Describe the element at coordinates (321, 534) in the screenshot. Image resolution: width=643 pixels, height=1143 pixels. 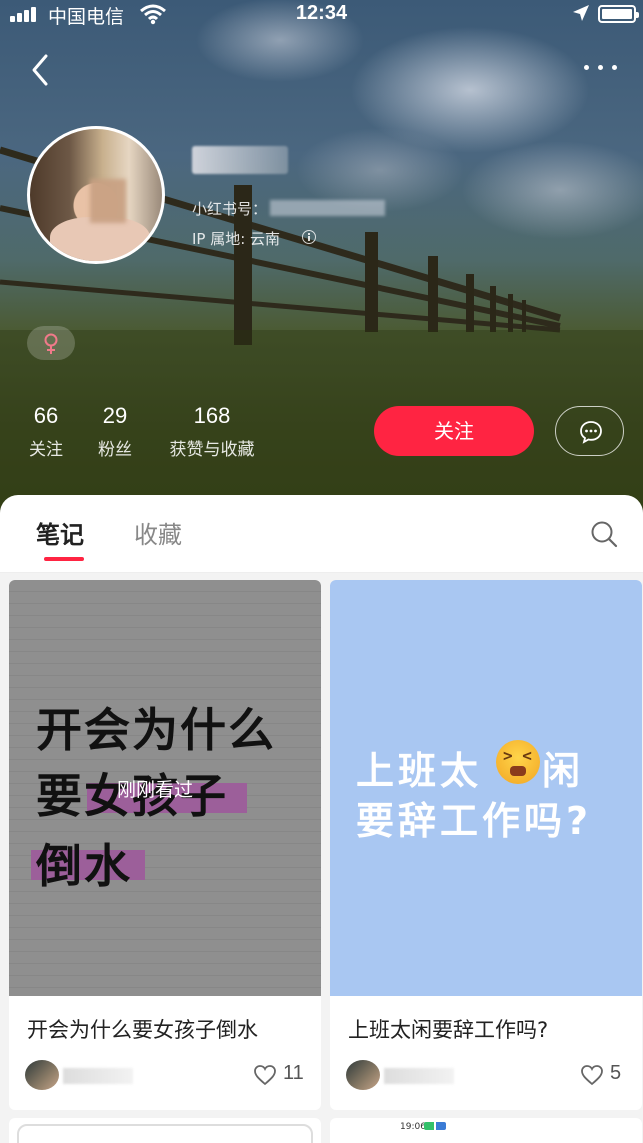
I see `tab-bar: 笔记 收藏` at that location.